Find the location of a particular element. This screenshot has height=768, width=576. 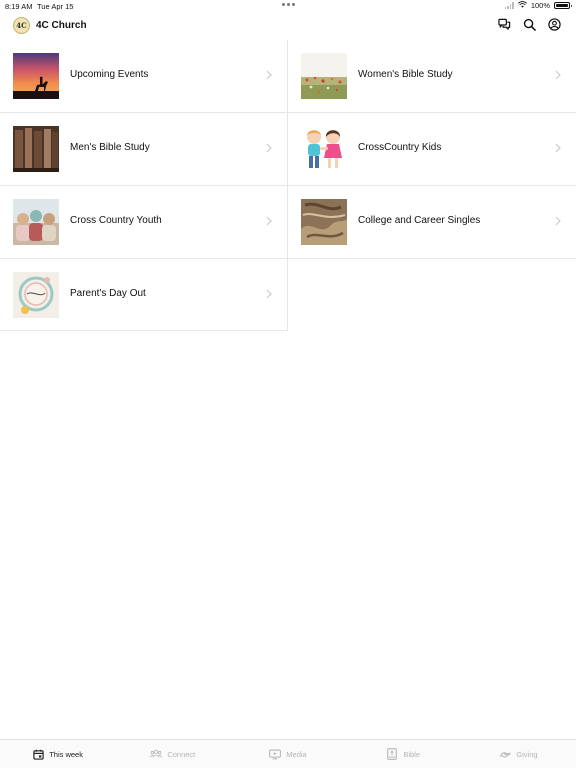

empty-grid-cell is located at coordinates (432, 295).